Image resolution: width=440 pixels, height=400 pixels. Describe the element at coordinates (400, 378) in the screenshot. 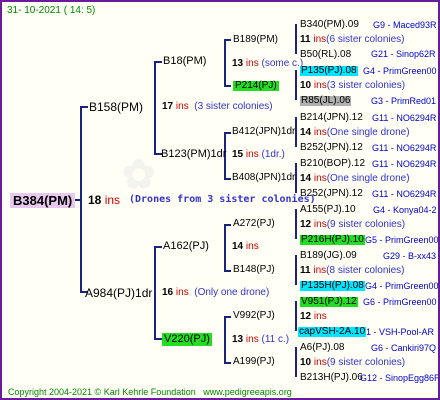

I see `gen4-source: G12 - SinopEgg86R` at that location.